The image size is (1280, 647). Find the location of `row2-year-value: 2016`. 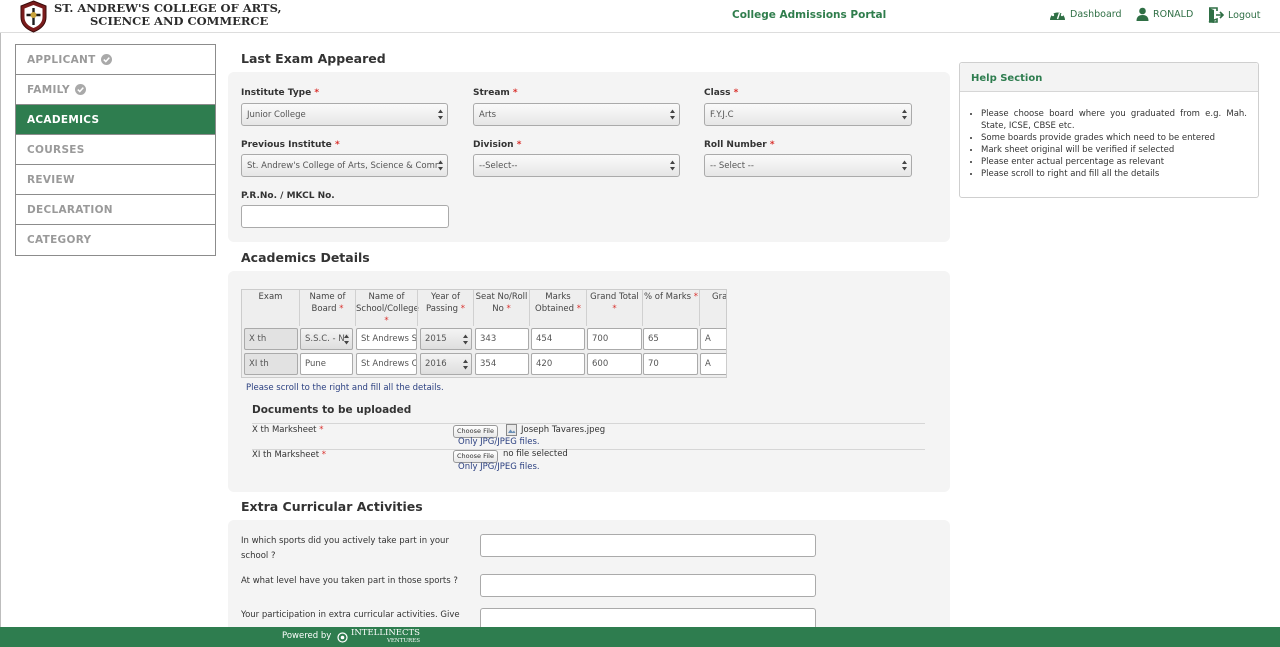

row2-year-value: 2016 is located at coordinates (436, 364).